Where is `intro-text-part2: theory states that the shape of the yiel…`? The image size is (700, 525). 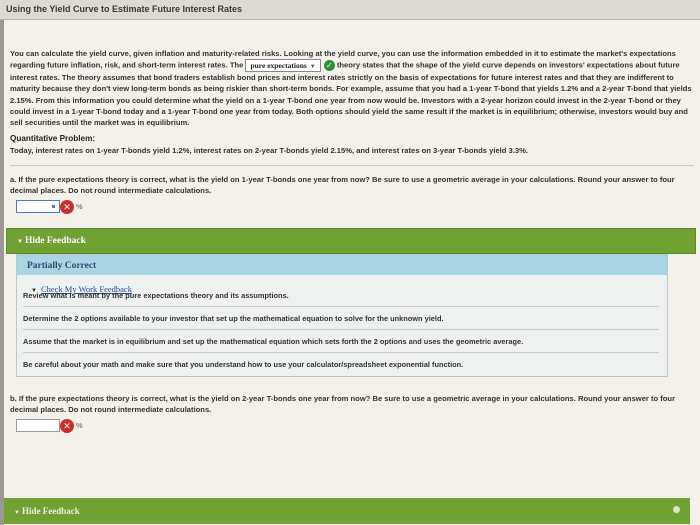
intro-text-part2: theory states that the shape of the yiel… is located at coordinates (351, 94).